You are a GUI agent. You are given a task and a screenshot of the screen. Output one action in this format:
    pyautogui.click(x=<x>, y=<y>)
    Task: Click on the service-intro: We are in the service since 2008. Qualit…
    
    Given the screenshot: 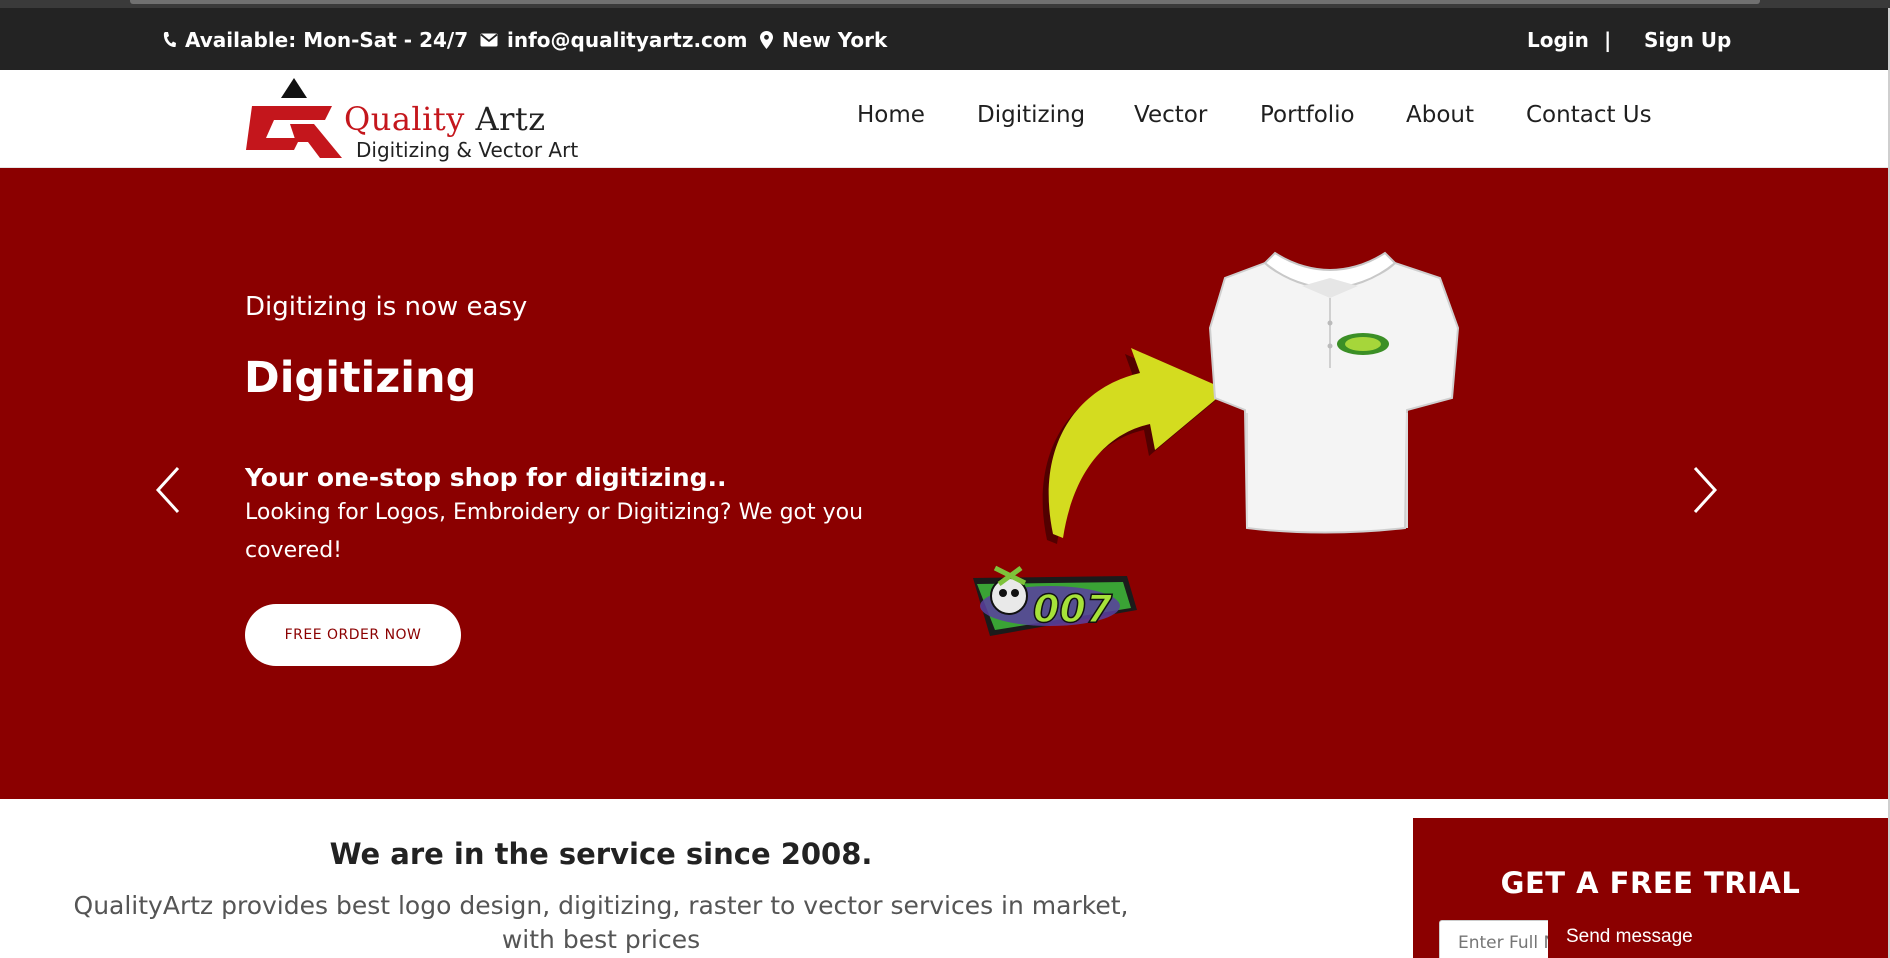 What is the action you would take?
    pyautogui.click(x=705, y=878)
    